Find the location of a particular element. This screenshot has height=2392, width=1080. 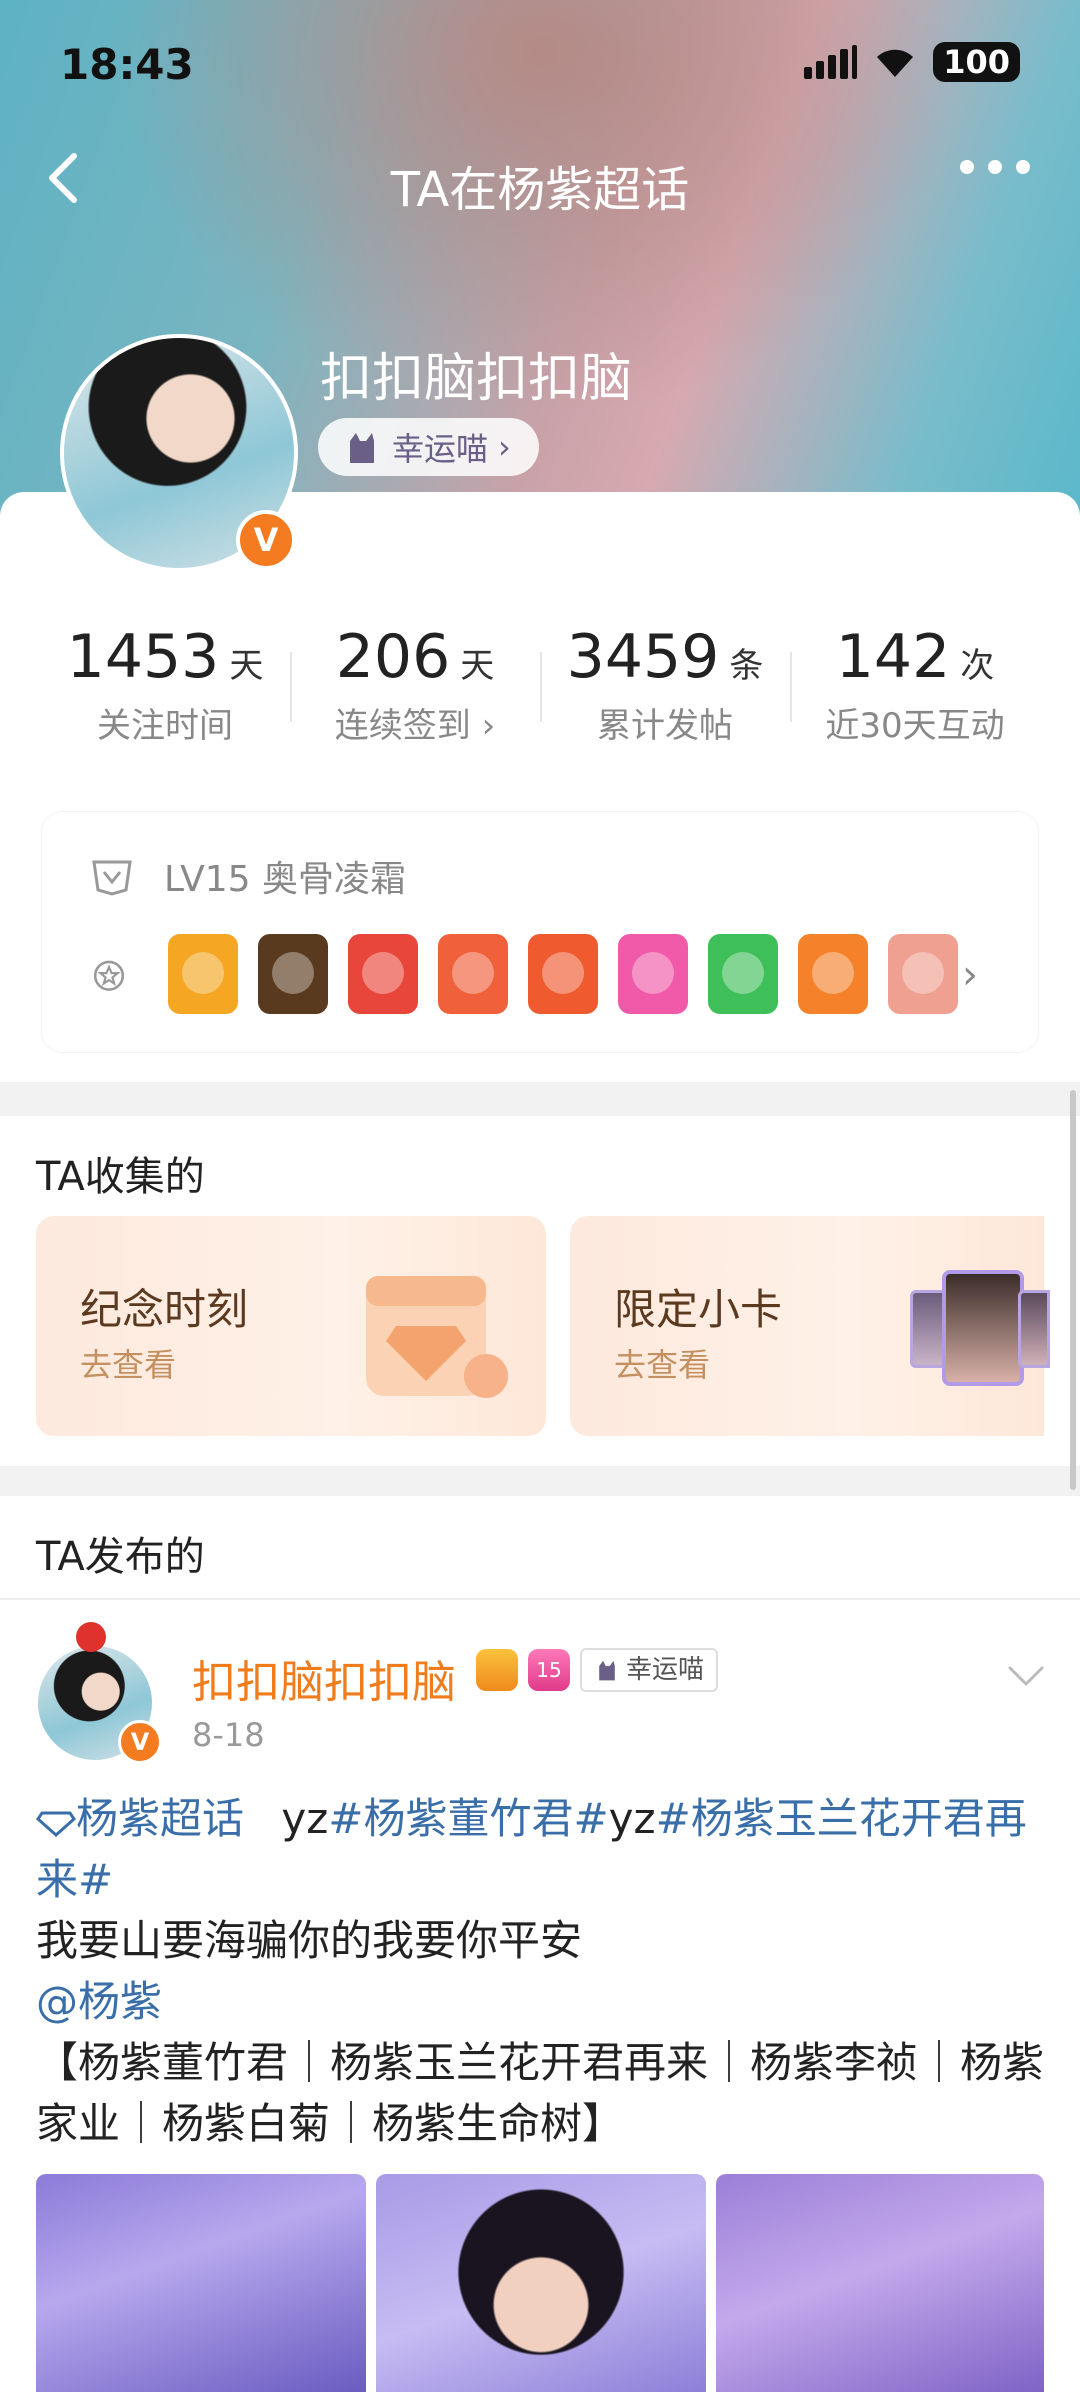

medal-icon is located at coordinates (109, 975).